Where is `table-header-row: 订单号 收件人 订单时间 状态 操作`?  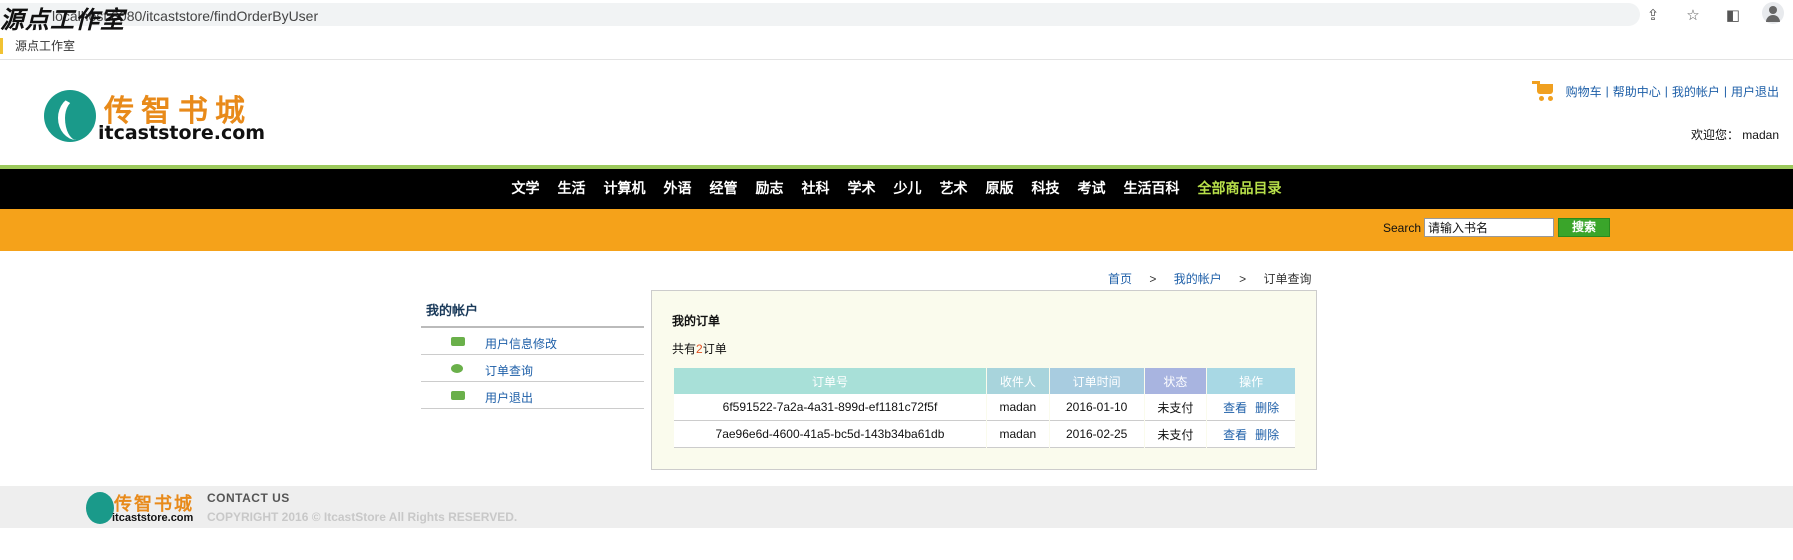 table-header-row: 订单号 收件人 订单时间 状态 操作 is located at coordinates (984, 381).